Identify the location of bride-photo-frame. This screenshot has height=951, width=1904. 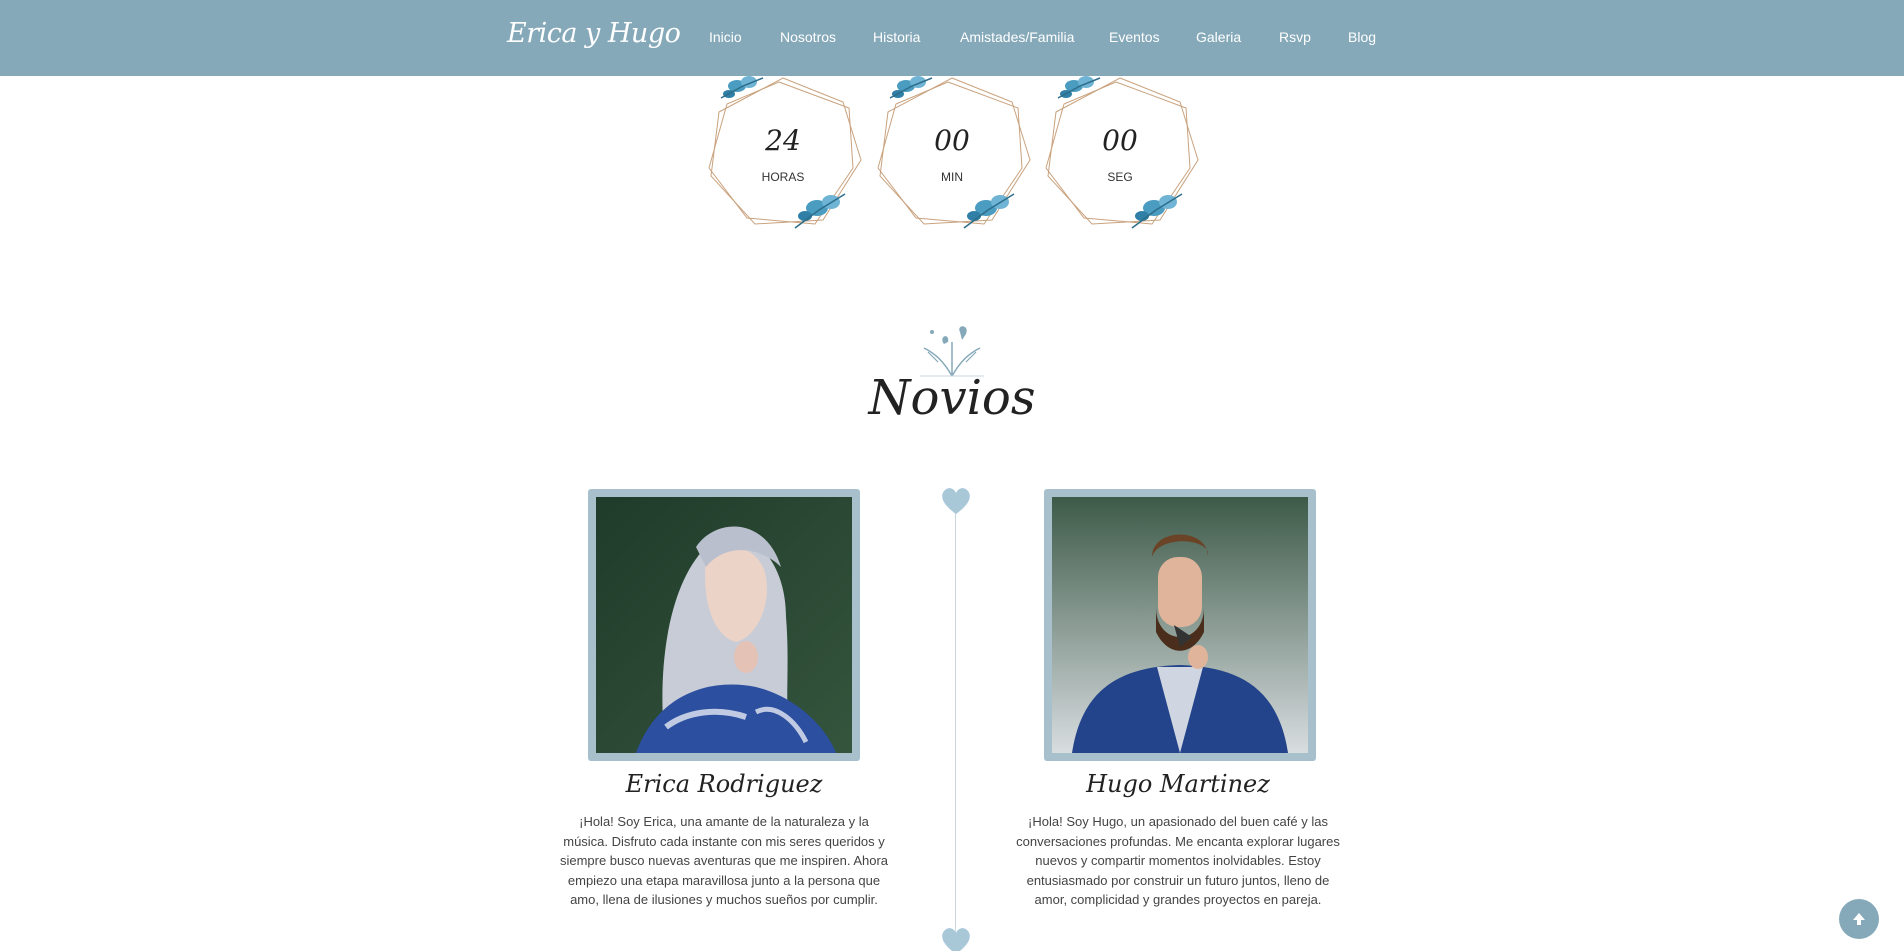
(724, 625).